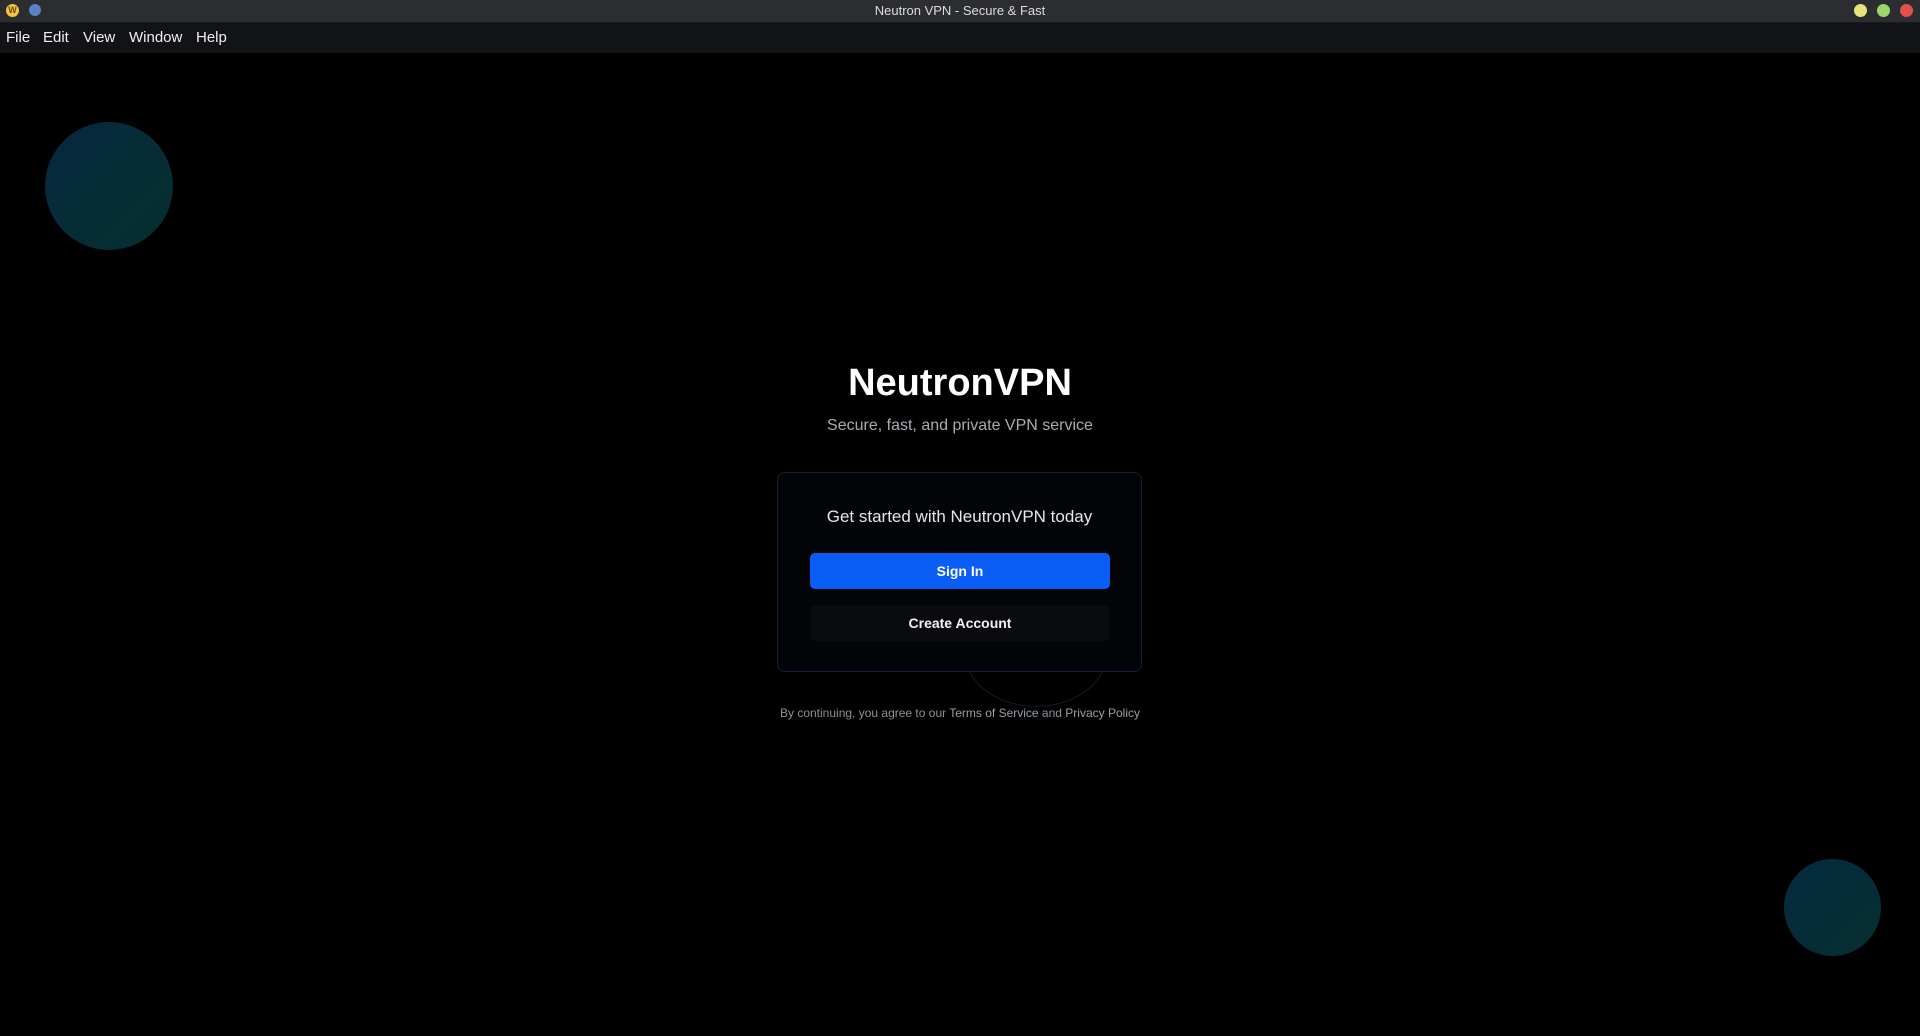 The width and height of the screenshot is (1920, 1036). Describe the element at coordinates (99, 38) in the screenshot. I see `menu-view: View` at that location.